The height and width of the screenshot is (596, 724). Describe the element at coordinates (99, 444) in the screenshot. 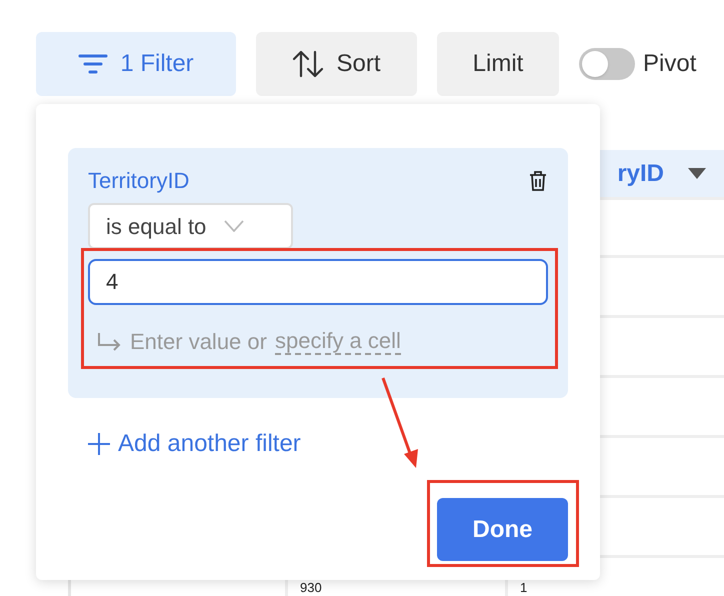

I see `plus-icon` at that location.